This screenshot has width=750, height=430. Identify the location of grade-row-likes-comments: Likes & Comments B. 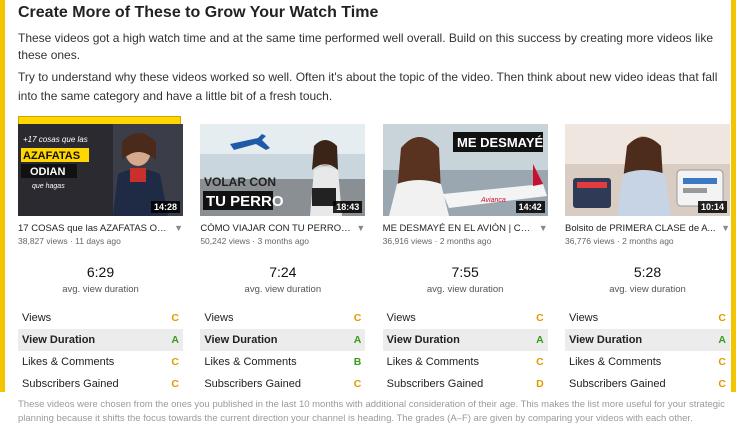
(283, 362).